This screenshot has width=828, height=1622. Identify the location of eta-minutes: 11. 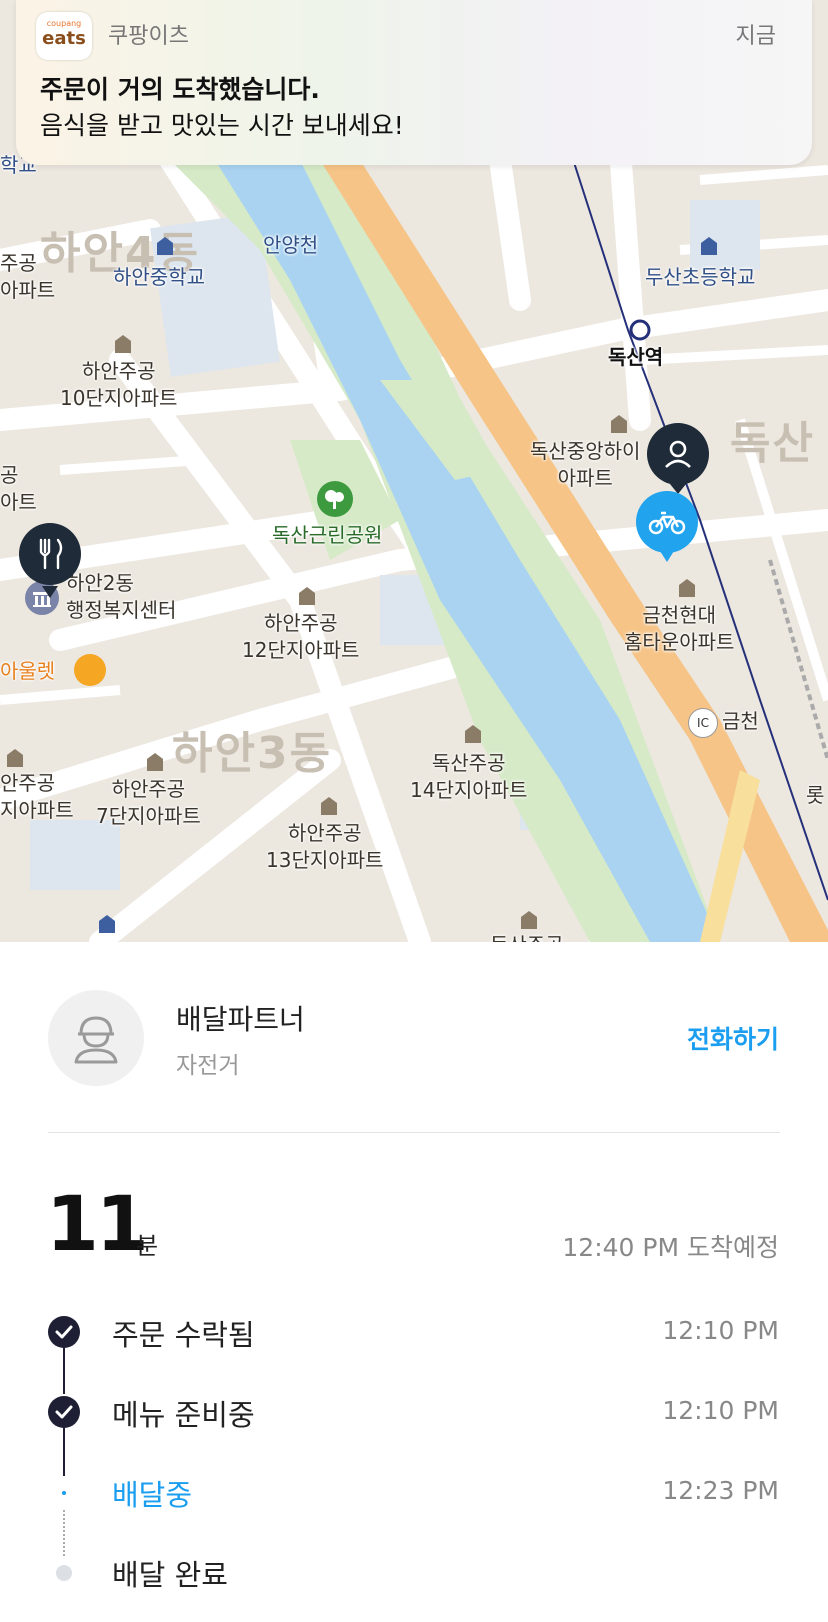
(97, 1223).